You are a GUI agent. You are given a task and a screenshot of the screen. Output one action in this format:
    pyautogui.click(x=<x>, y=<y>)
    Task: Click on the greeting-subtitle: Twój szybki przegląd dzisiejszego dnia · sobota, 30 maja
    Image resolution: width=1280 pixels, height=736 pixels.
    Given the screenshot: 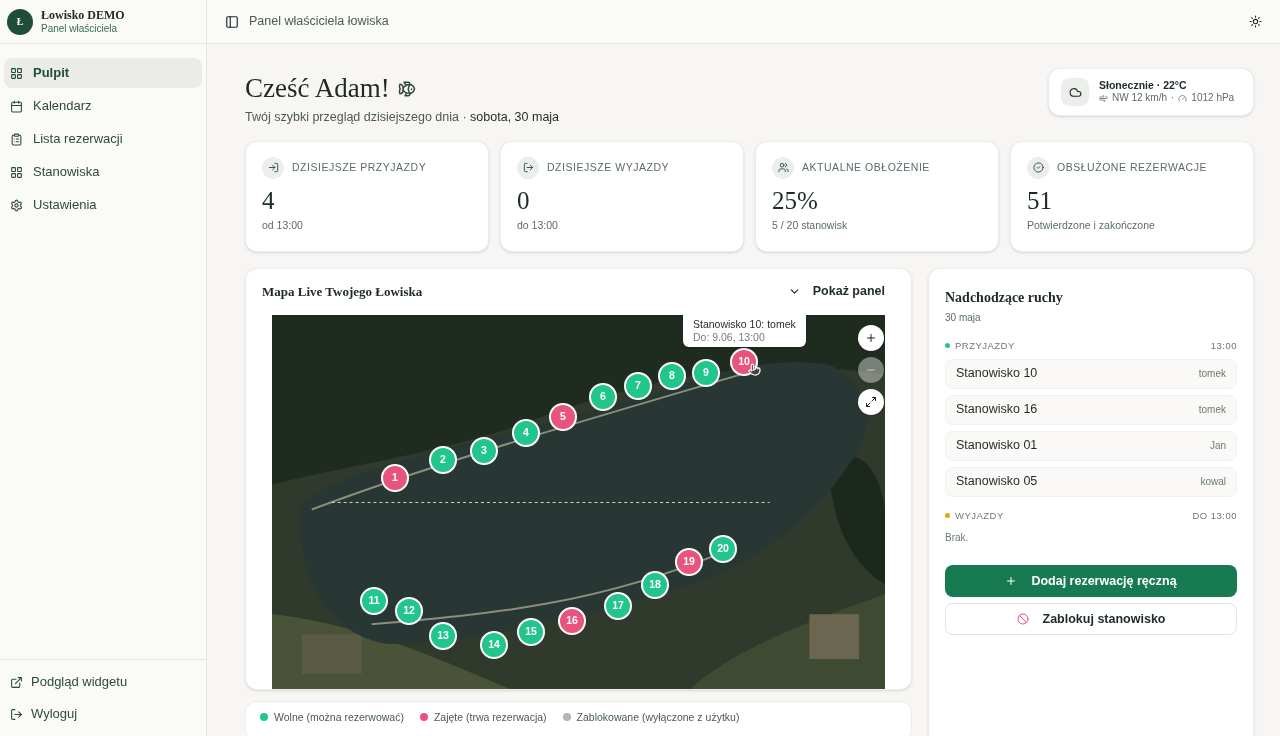 What is the action you would take?
    pyautogui.click(x=402, y=117)
    